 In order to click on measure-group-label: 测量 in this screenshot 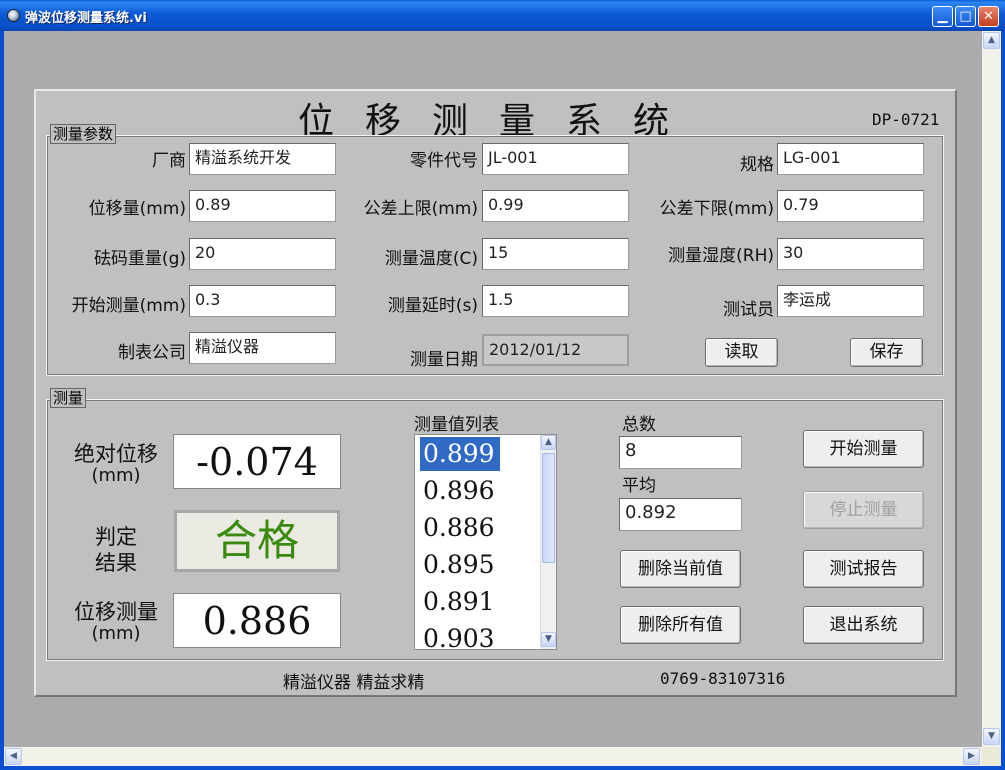, I will do `click(68, 398)`.